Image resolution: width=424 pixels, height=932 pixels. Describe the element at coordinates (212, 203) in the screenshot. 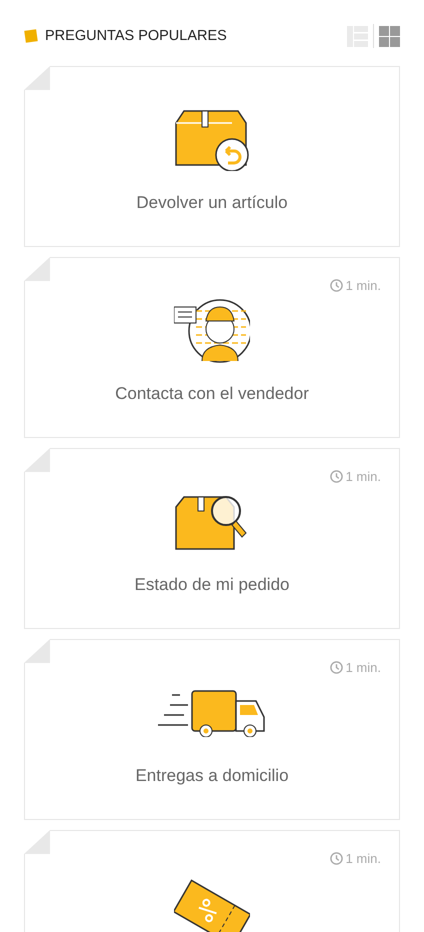

I see `card-title: Devolver un artículo` at that location.